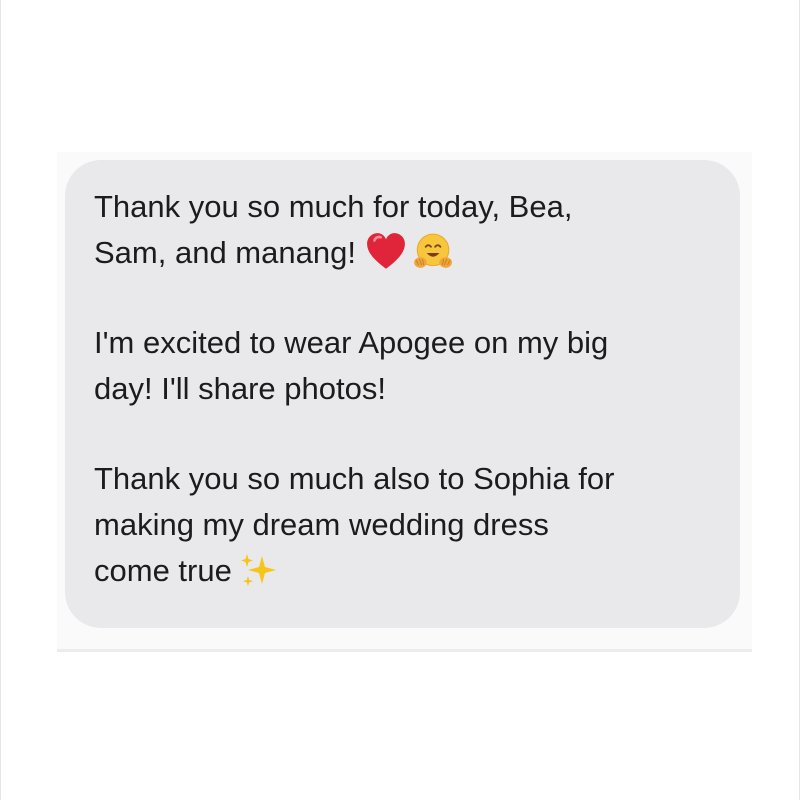 The width and height of the screenshot is (800, 800). What do you see at coordinates (333, 206) in the screenshot?
I see `message-line: Thank you so much for today, Bea,` at bounding box center [333, 206].